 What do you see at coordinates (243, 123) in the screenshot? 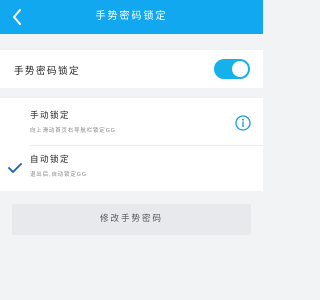
I see `info-icon` at bounding box center [243, 123].